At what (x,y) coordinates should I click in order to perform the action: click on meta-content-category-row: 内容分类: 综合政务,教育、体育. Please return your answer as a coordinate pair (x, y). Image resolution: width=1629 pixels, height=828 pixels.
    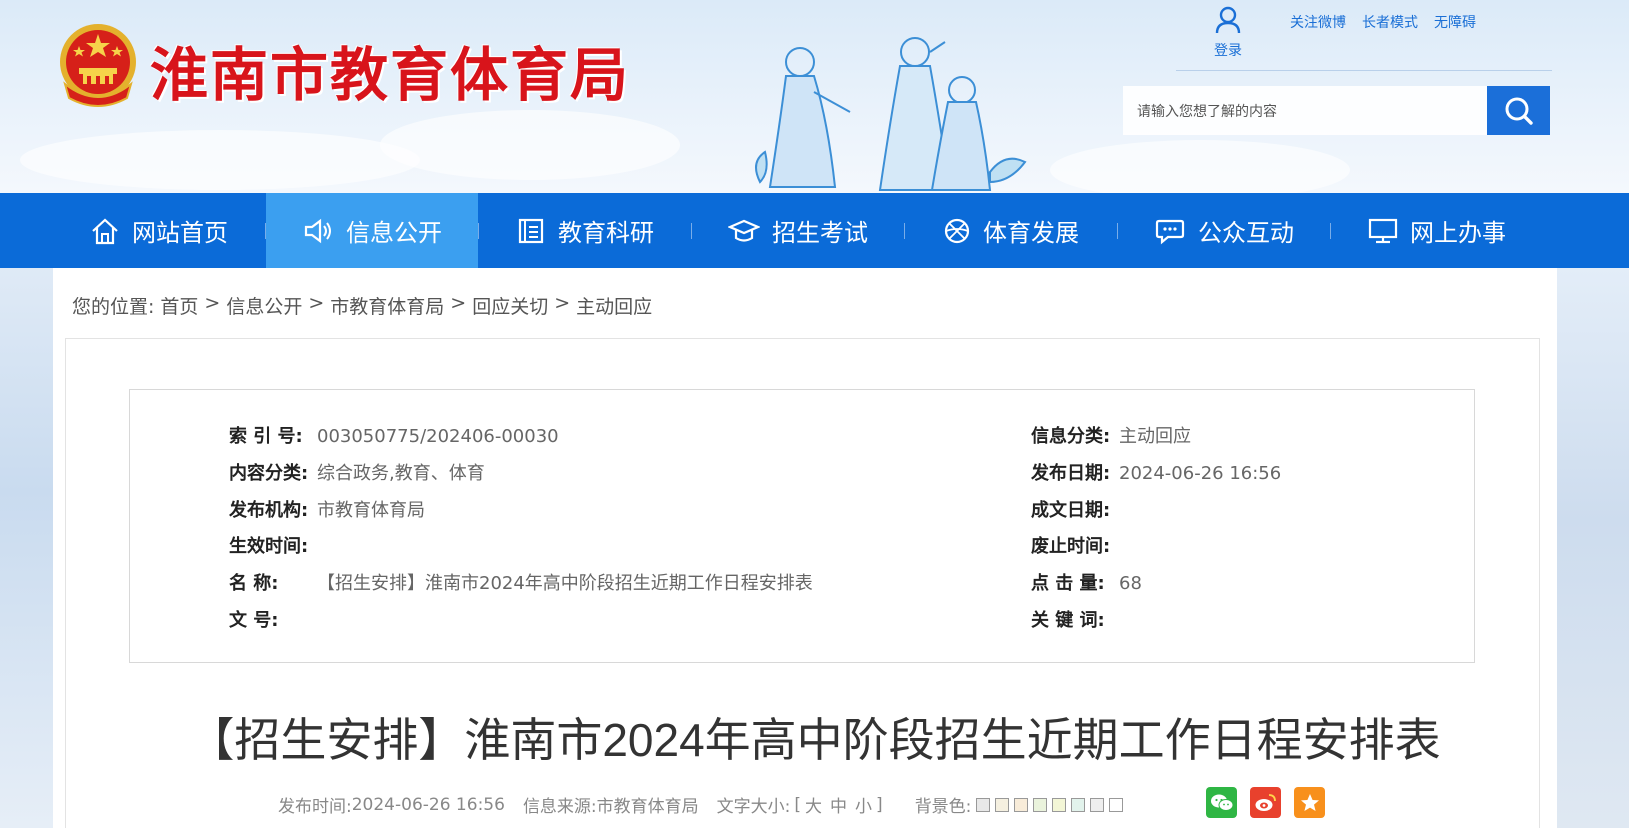
    Looking at the image, I should click on (357, 472).